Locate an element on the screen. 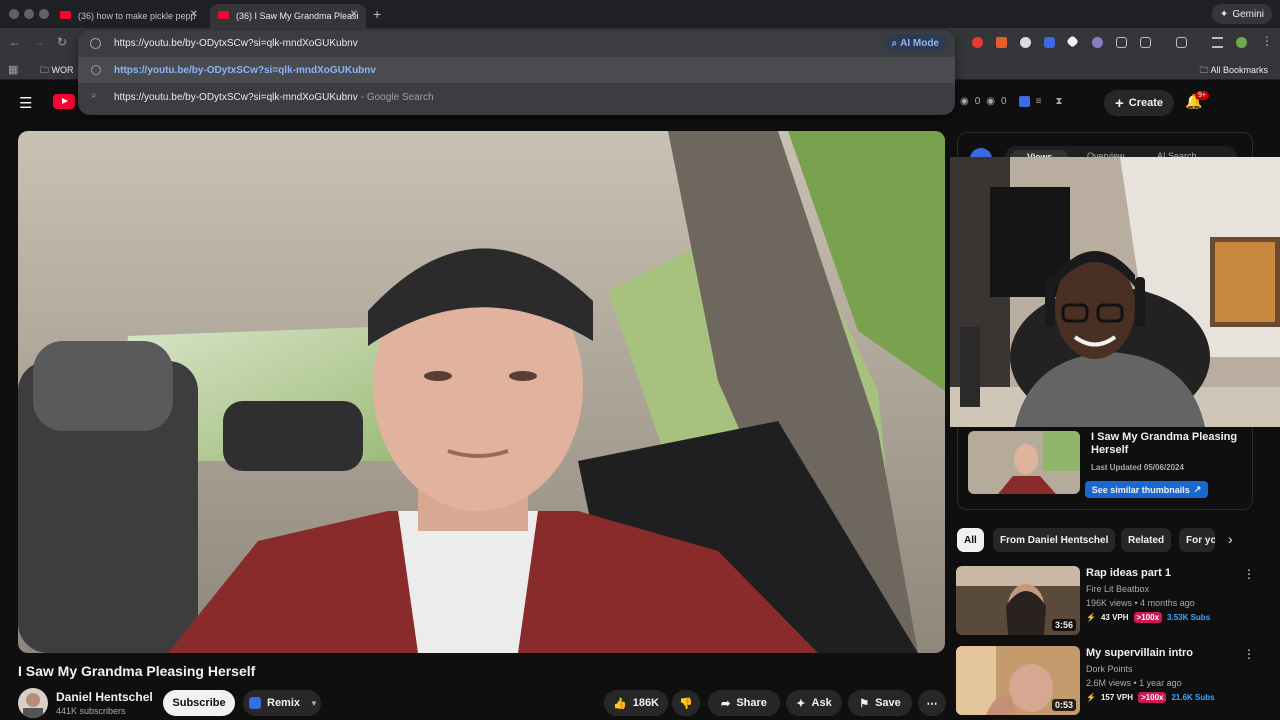  share-button: ➦ Share is located at coordinates (744, 703).